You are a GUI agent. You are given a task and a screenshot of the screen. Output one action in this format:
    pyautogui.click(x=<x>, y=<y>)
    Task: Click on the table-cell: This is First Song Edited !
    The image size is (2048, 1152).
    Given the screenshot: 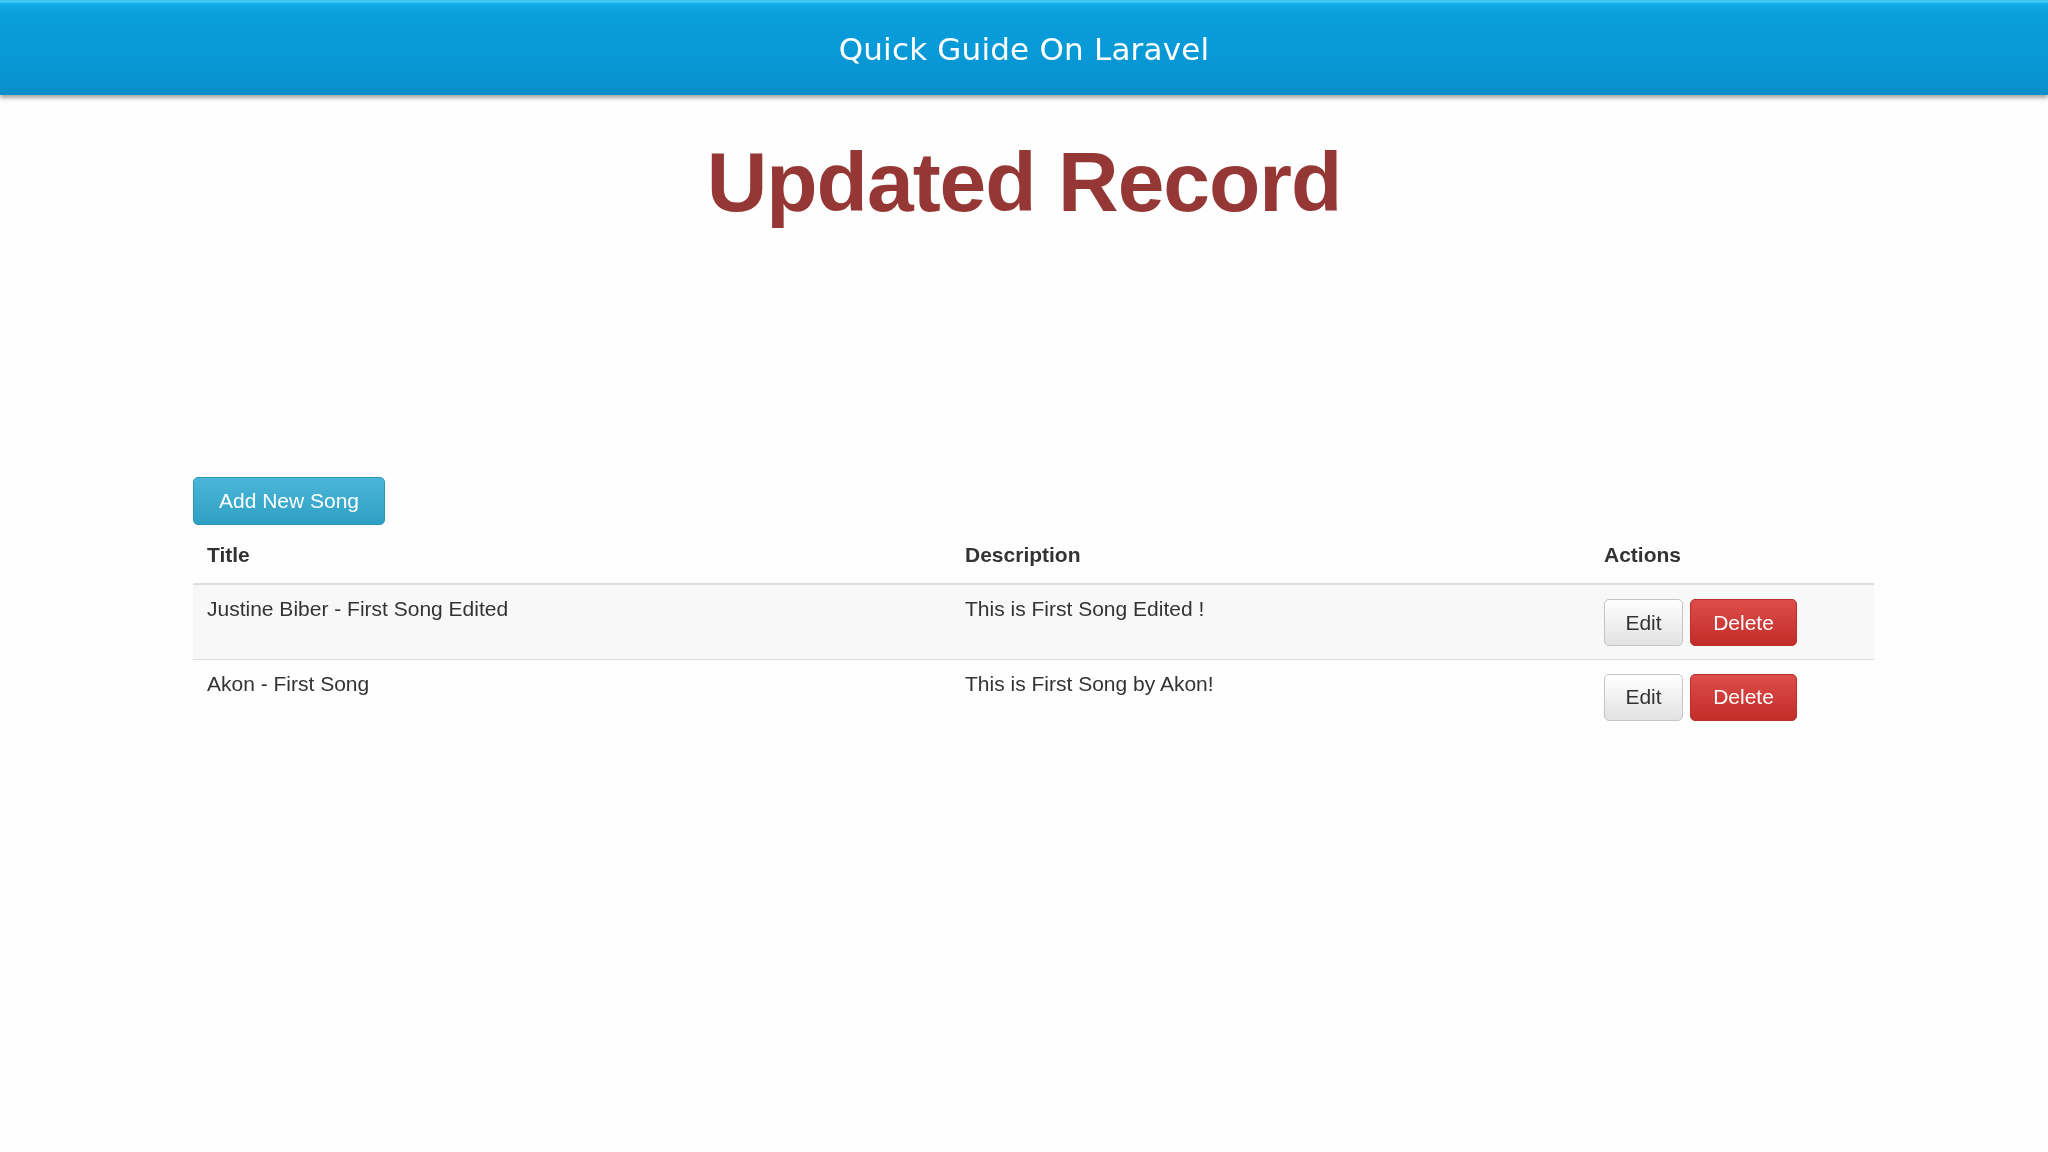 What is the action you would take?
    pyautogui.click(x=1270, y=621)
    